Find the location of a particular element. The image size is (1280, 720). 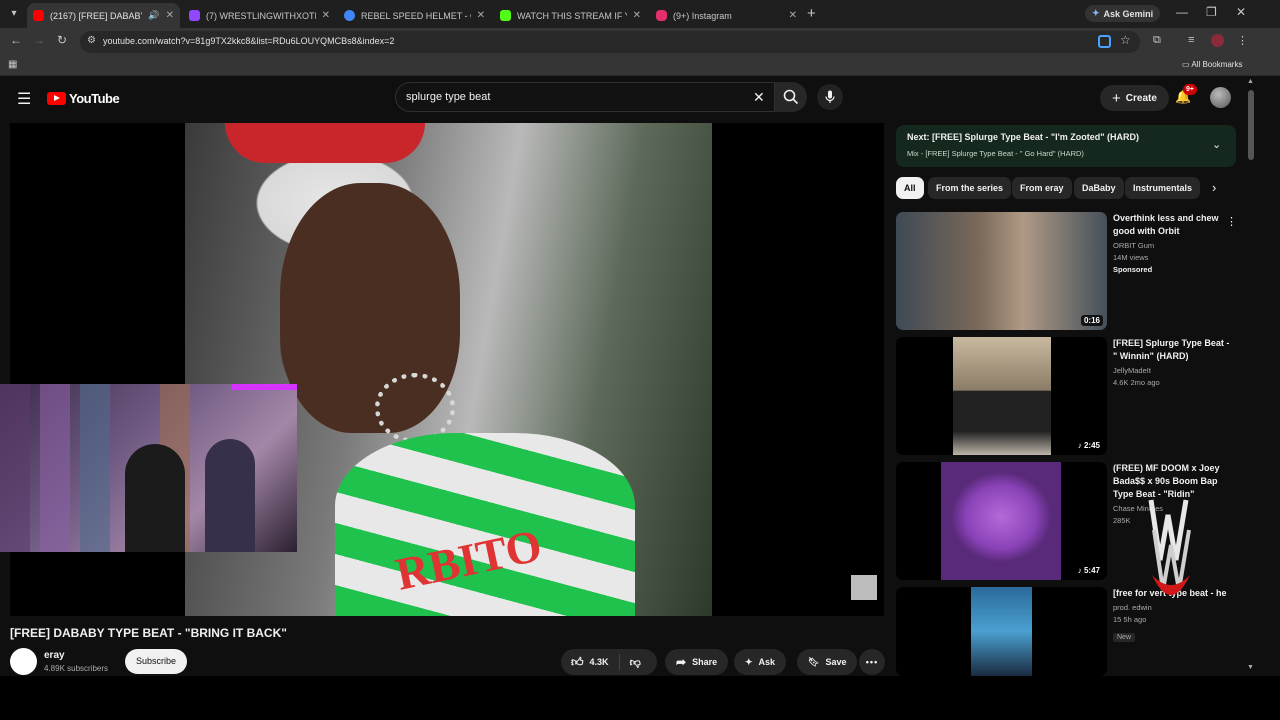

clear-search-icon: ✕ is located at coordinates (759, 97).